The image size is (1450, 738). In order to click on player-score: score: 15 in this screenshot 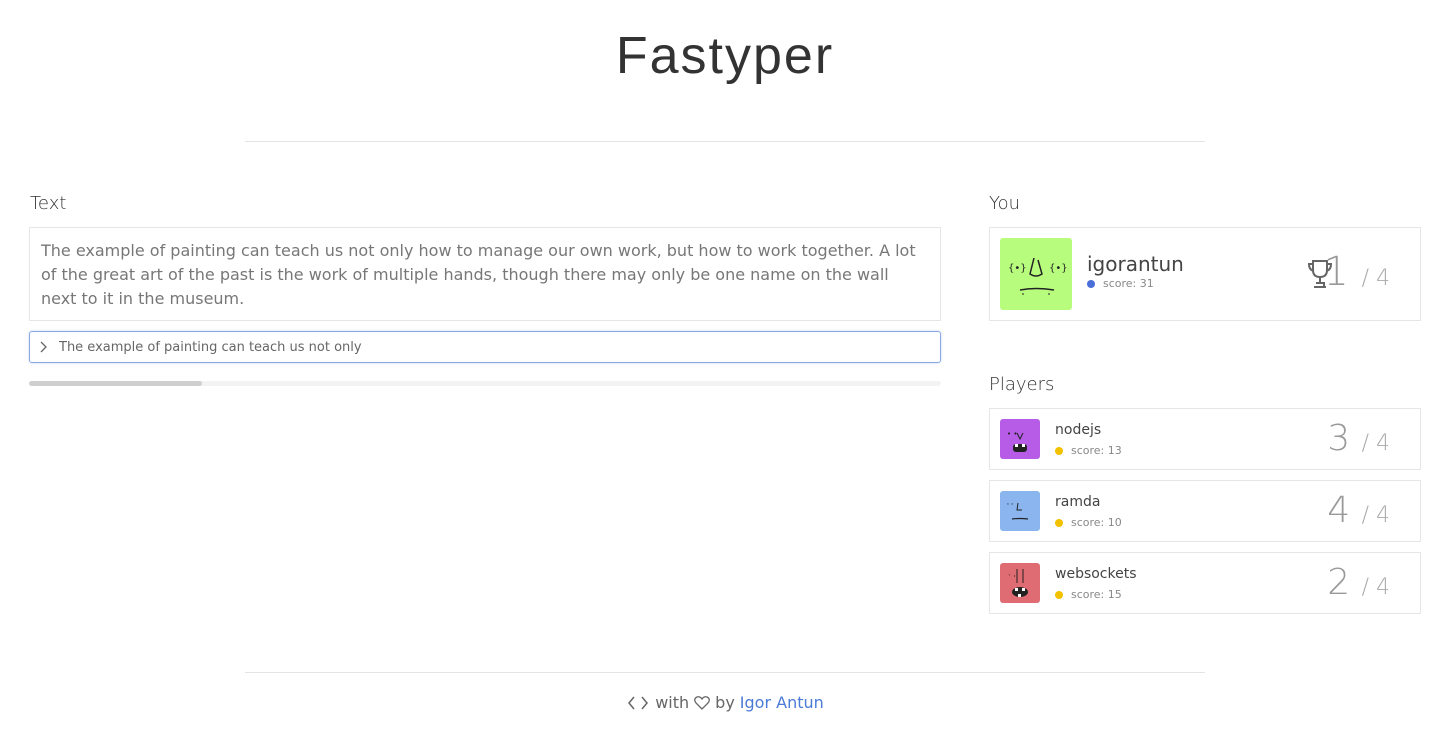, I will do `click(1088, 594)`.